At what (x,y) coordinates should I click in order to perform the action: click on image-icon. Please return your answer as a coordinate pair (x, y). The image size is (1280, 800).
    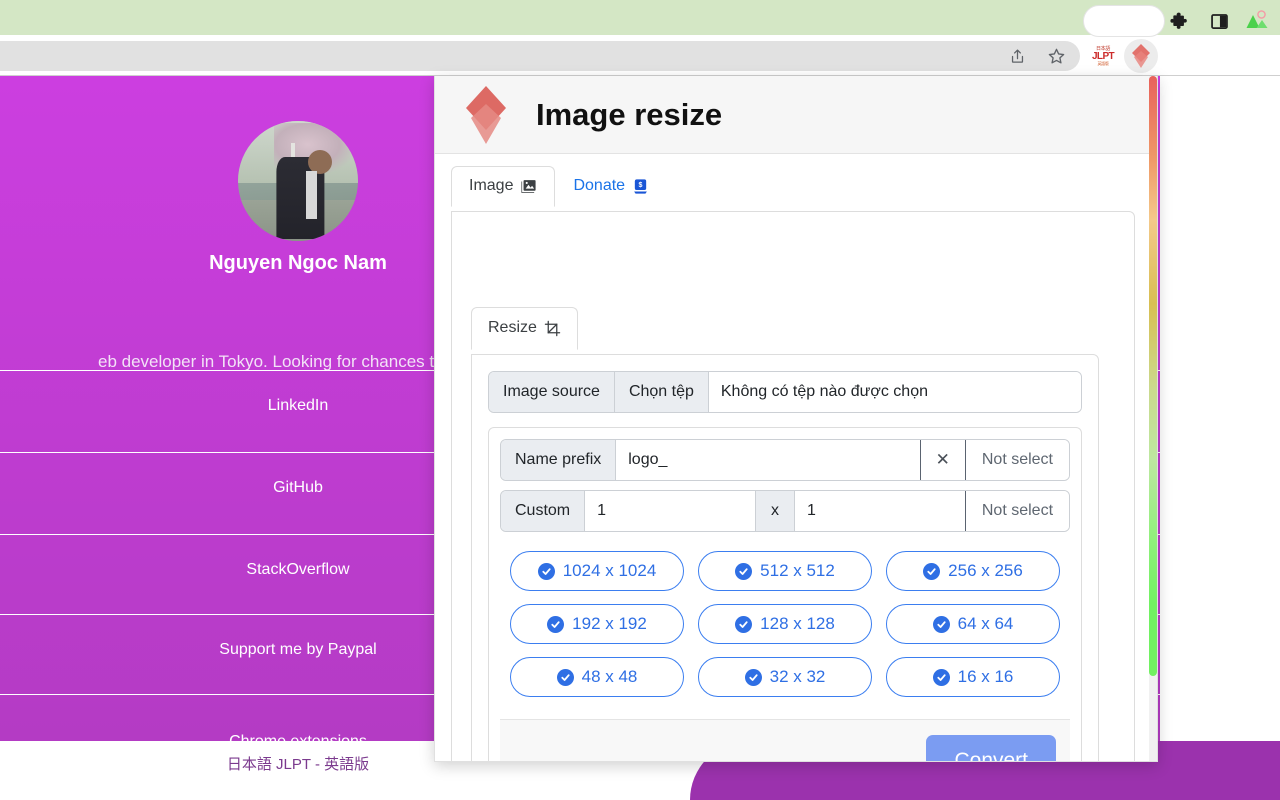
    Looking at the image, I should click on (528, 186).